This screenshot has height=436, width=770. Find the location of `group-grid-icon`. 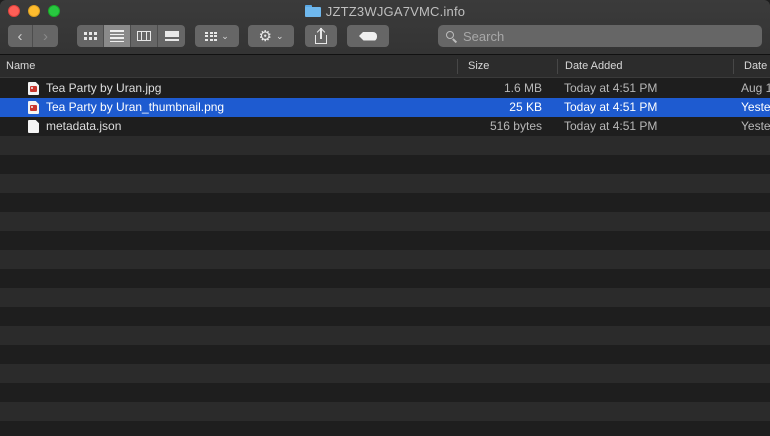

group-grid-icon is located at coordinates (211, 36).